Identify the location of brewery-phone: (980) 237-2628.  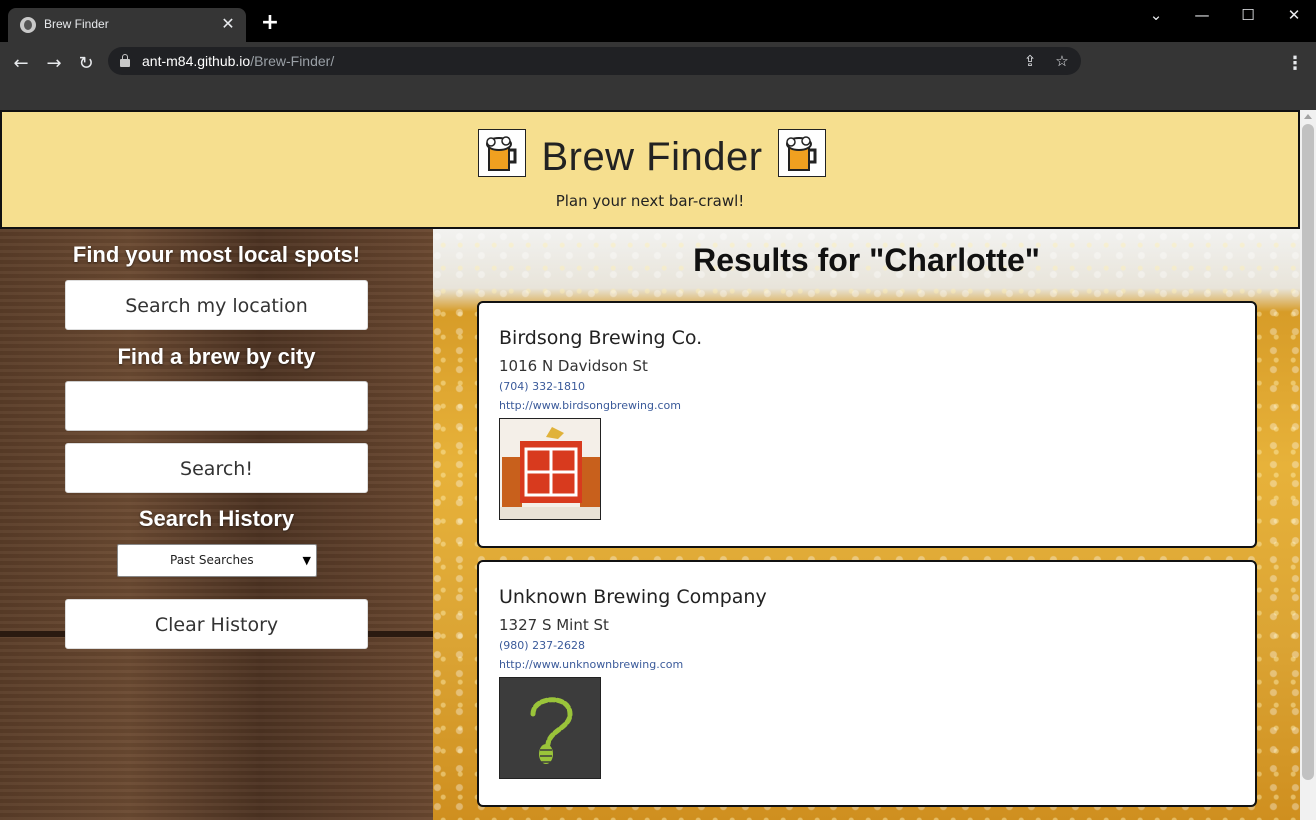
(542, 645).